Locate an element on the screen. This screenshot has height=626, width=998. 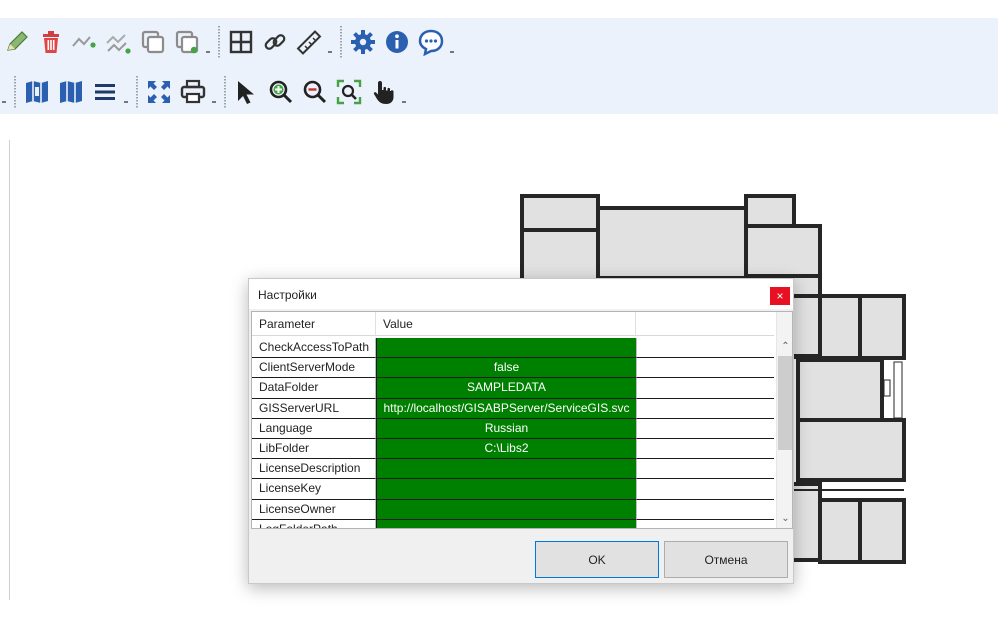
grid-icon is located at coordinates (241, 42).